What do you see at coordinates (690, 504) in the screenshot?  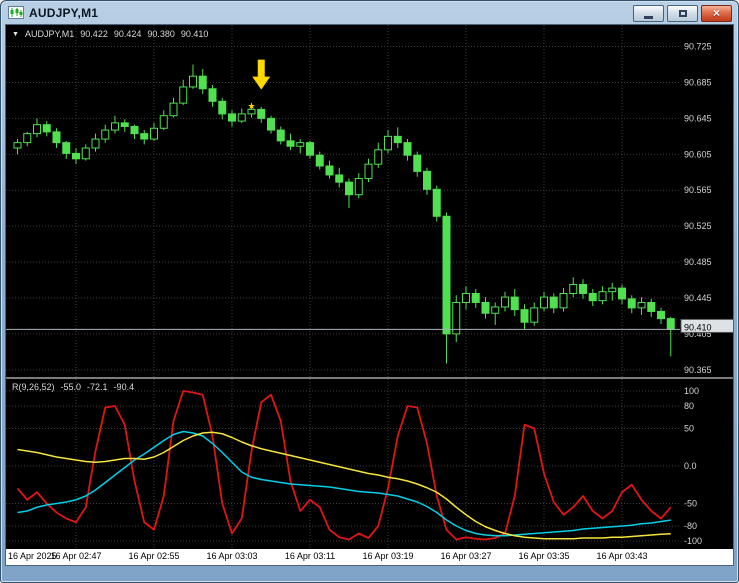 I see `indicator-axis-label: -50` at bounding box center [690, 504].